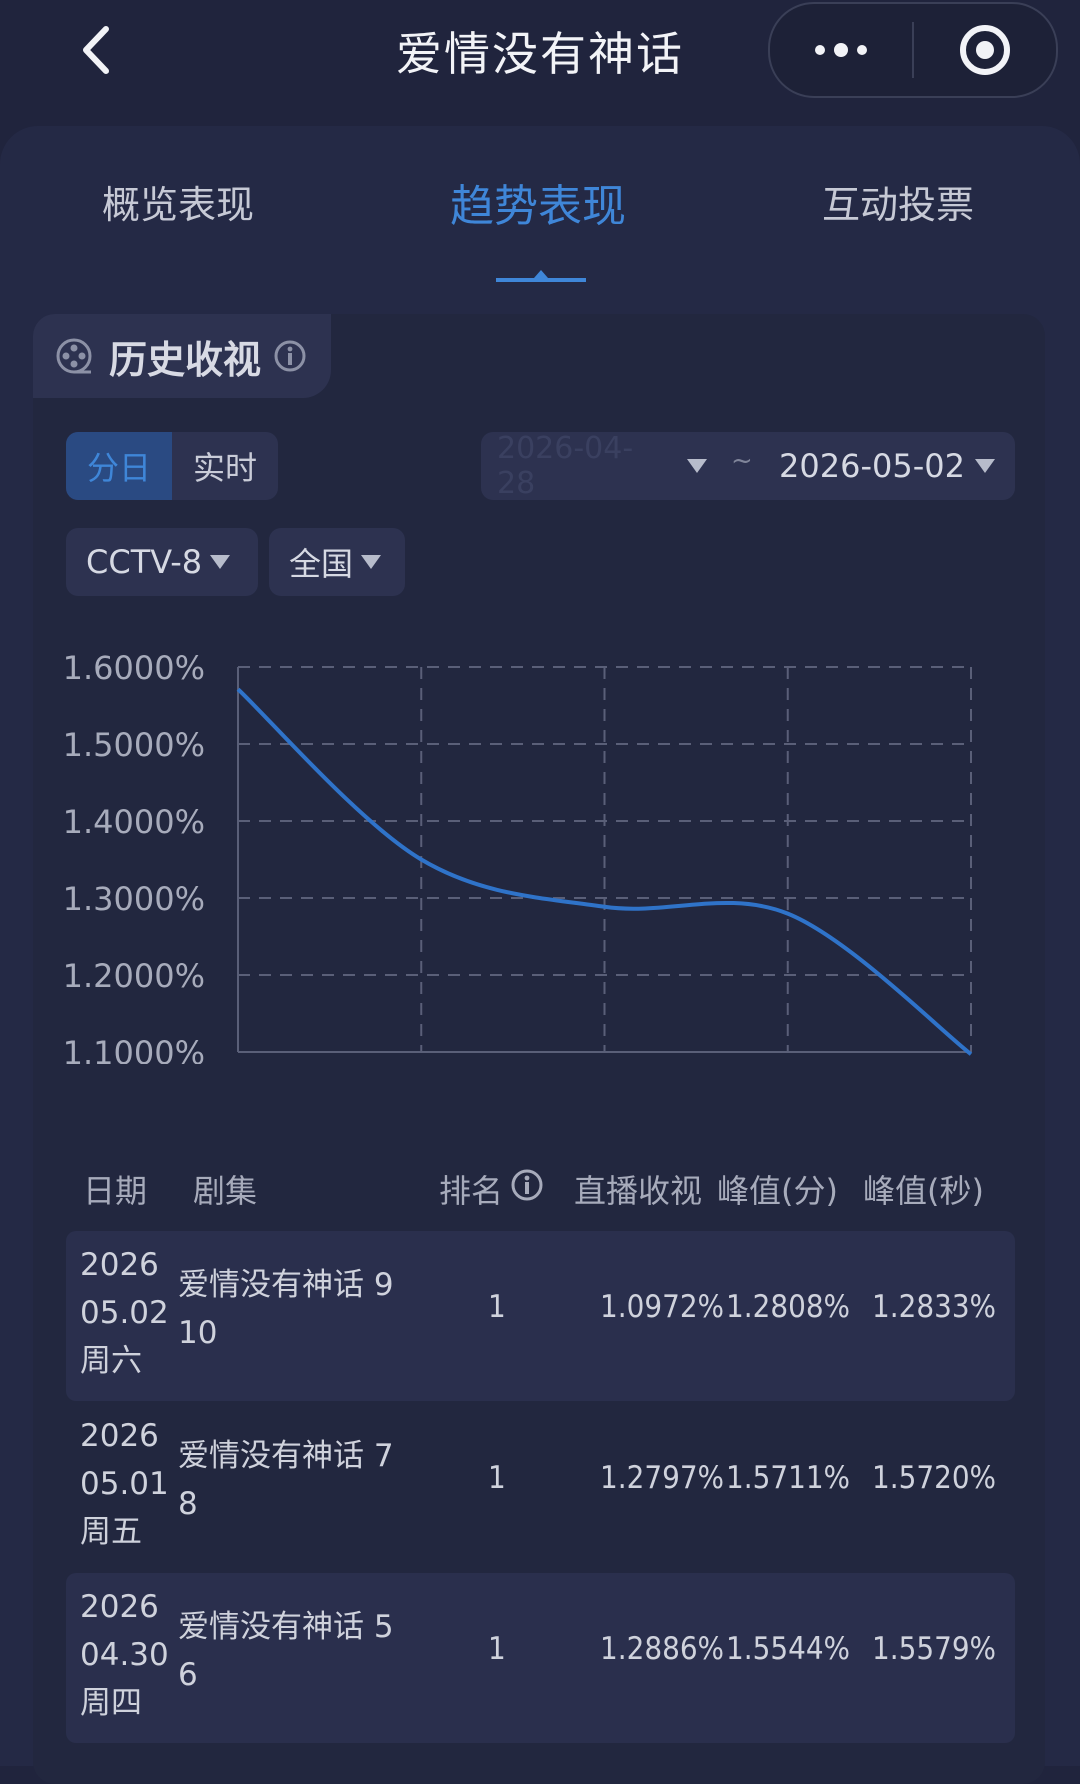 This screenshot has width=1080, height=1784. Describe the element at coordinates (124, 1655) in the screenshot. I see `row-date: 2026 04.30 周四` at that location.